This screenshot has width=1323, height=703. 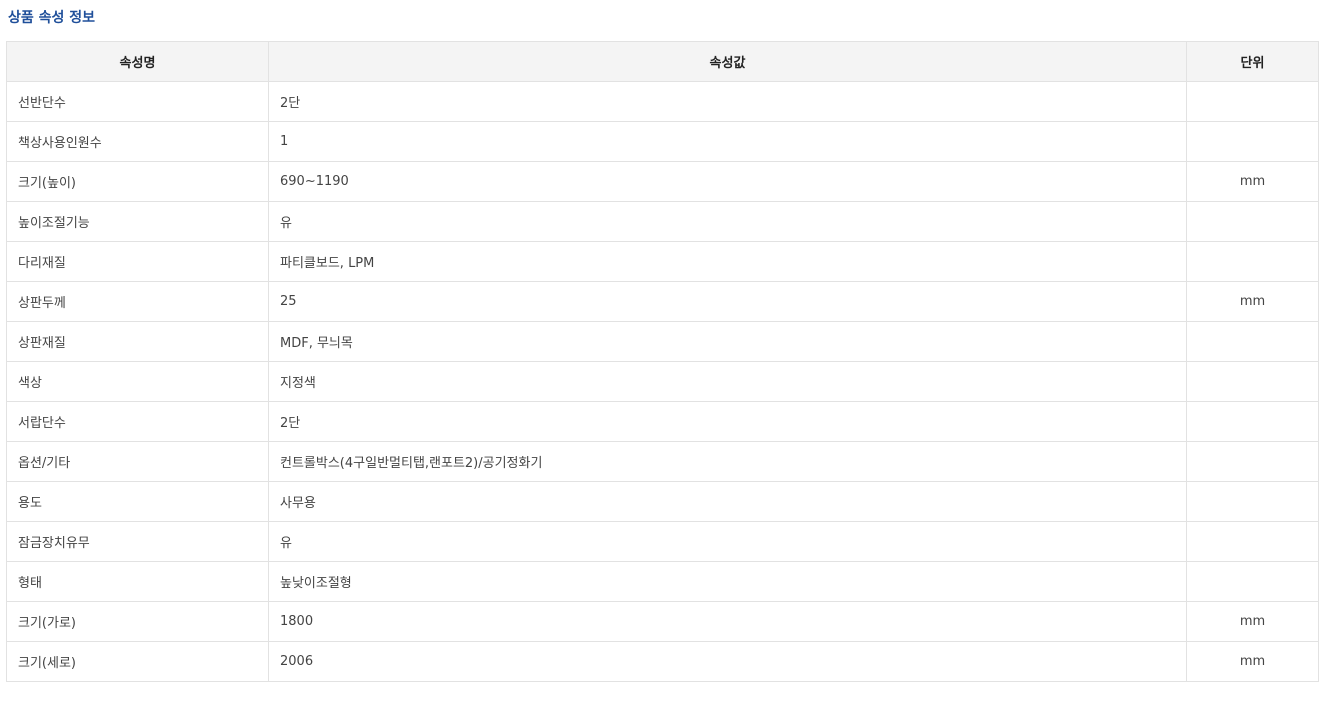 I want to click on attribute-value: 파티클보드, LPM, so click(x=727, y=261).